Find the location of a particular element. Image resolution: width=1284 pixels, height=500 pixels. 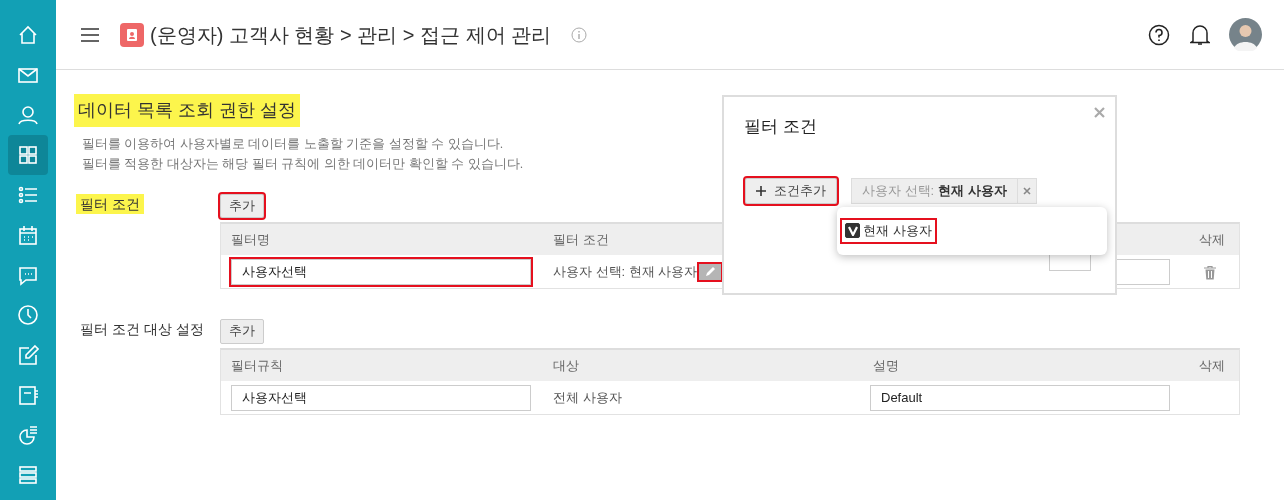

chart-icon is located at coordinates (28, 435).